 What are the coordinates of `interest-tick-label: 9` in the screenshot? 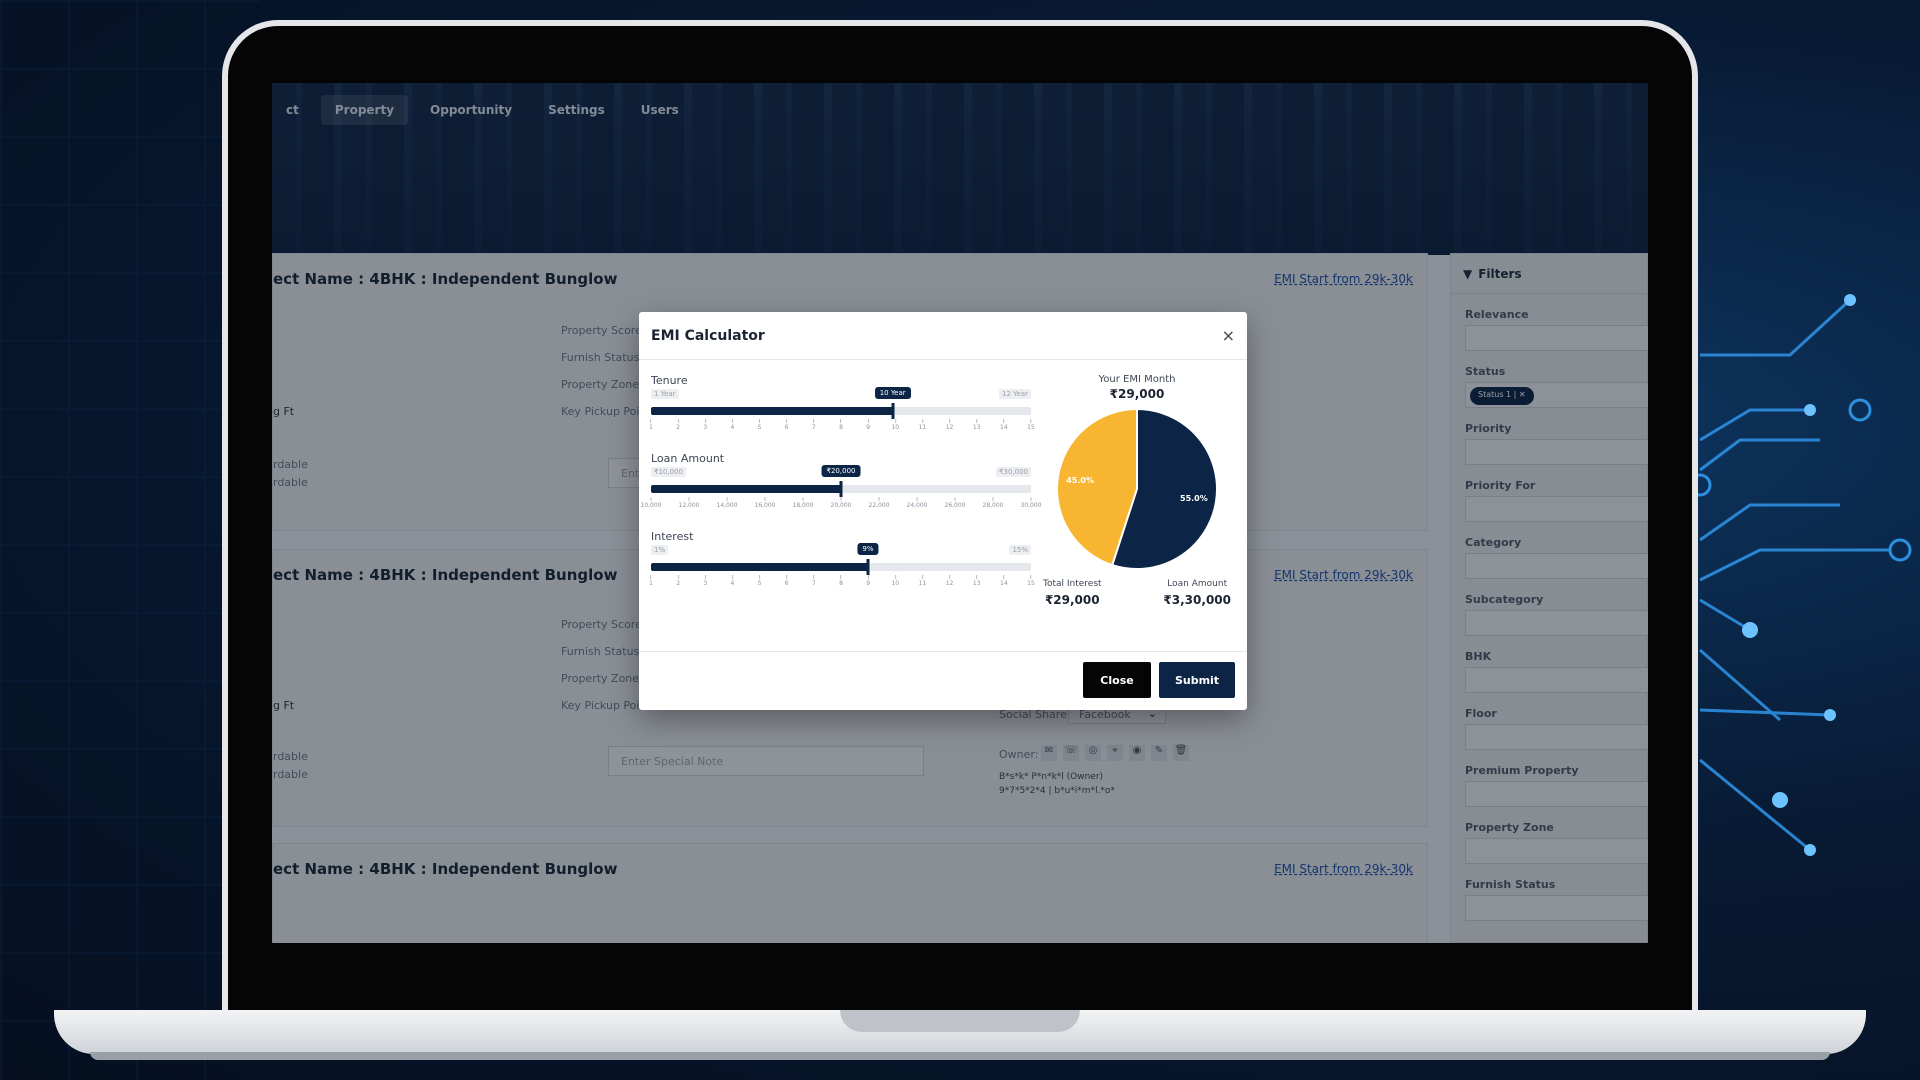 It's located at (868, 581).